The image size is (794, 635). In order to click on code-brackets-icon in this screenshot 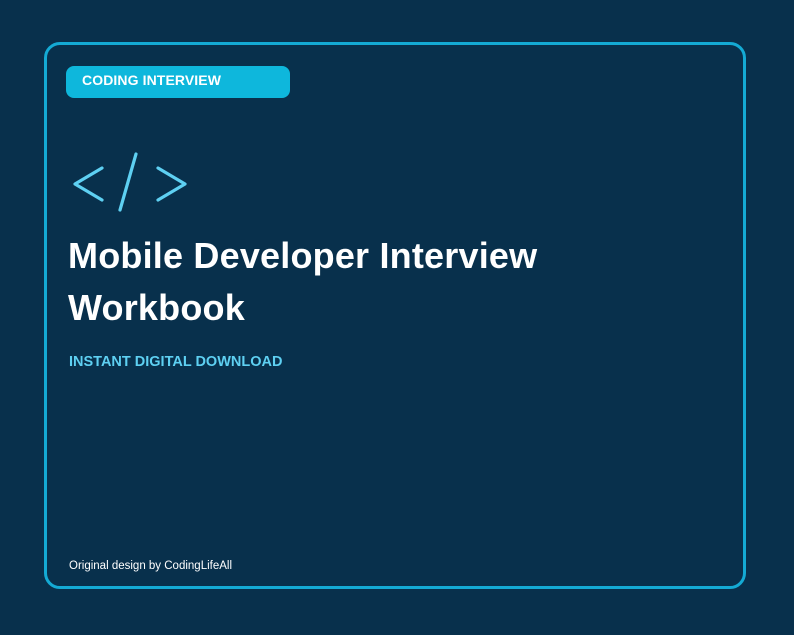, I will do `click(130, 182)`.